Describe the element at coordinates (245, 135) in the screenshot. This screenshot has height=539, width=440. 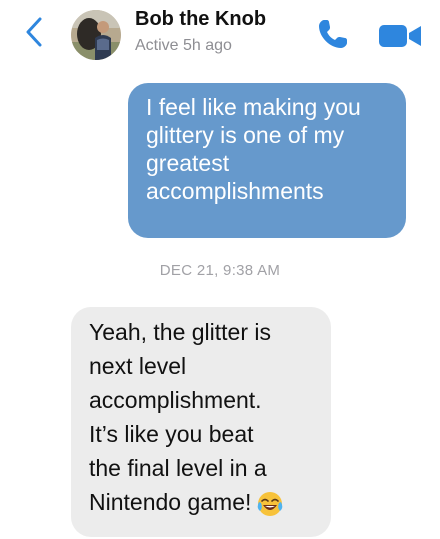
I see `message-line: glittery is one of my` at that location.